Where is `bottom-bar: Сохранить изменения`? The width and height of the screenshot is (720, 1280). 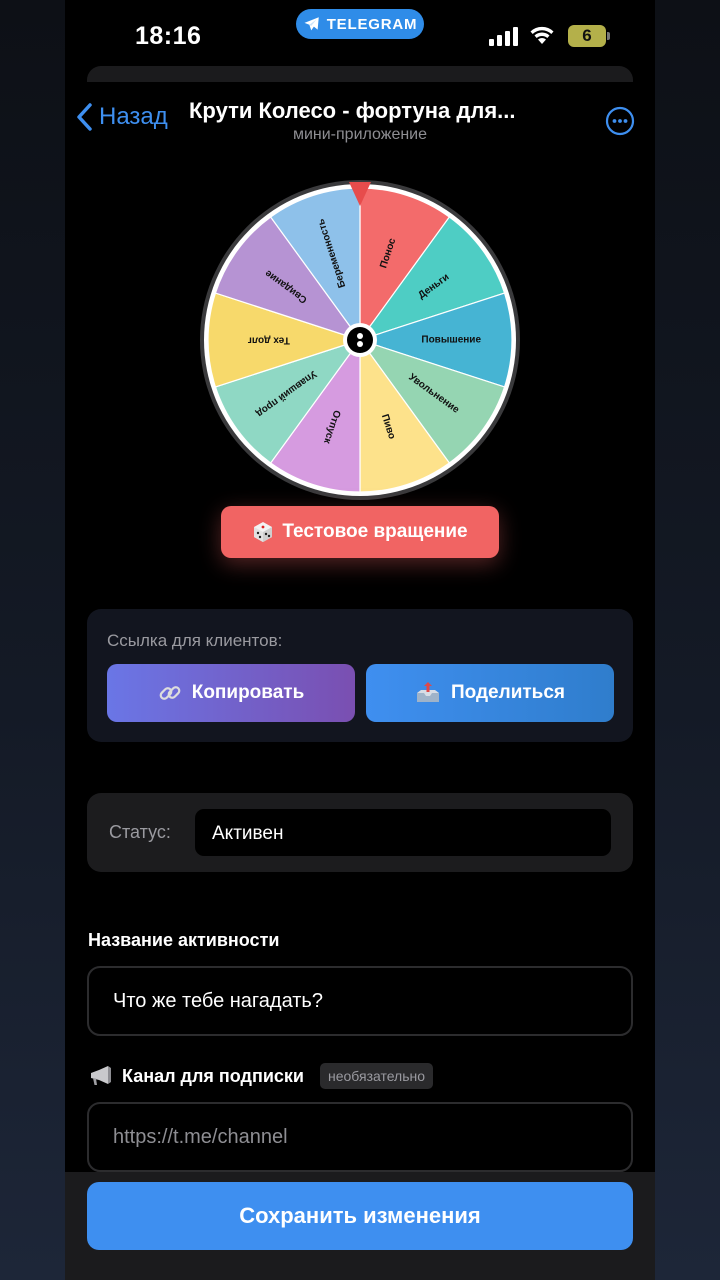
bottom-bar: Сохранить изменения is located at coordinates (360, 1226).